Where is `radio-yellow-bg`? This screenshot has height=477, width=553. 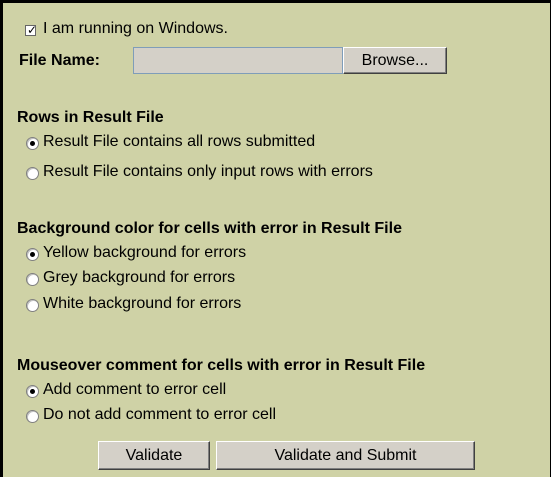
radio-yellow-bg is located at coordinates (32, 254).